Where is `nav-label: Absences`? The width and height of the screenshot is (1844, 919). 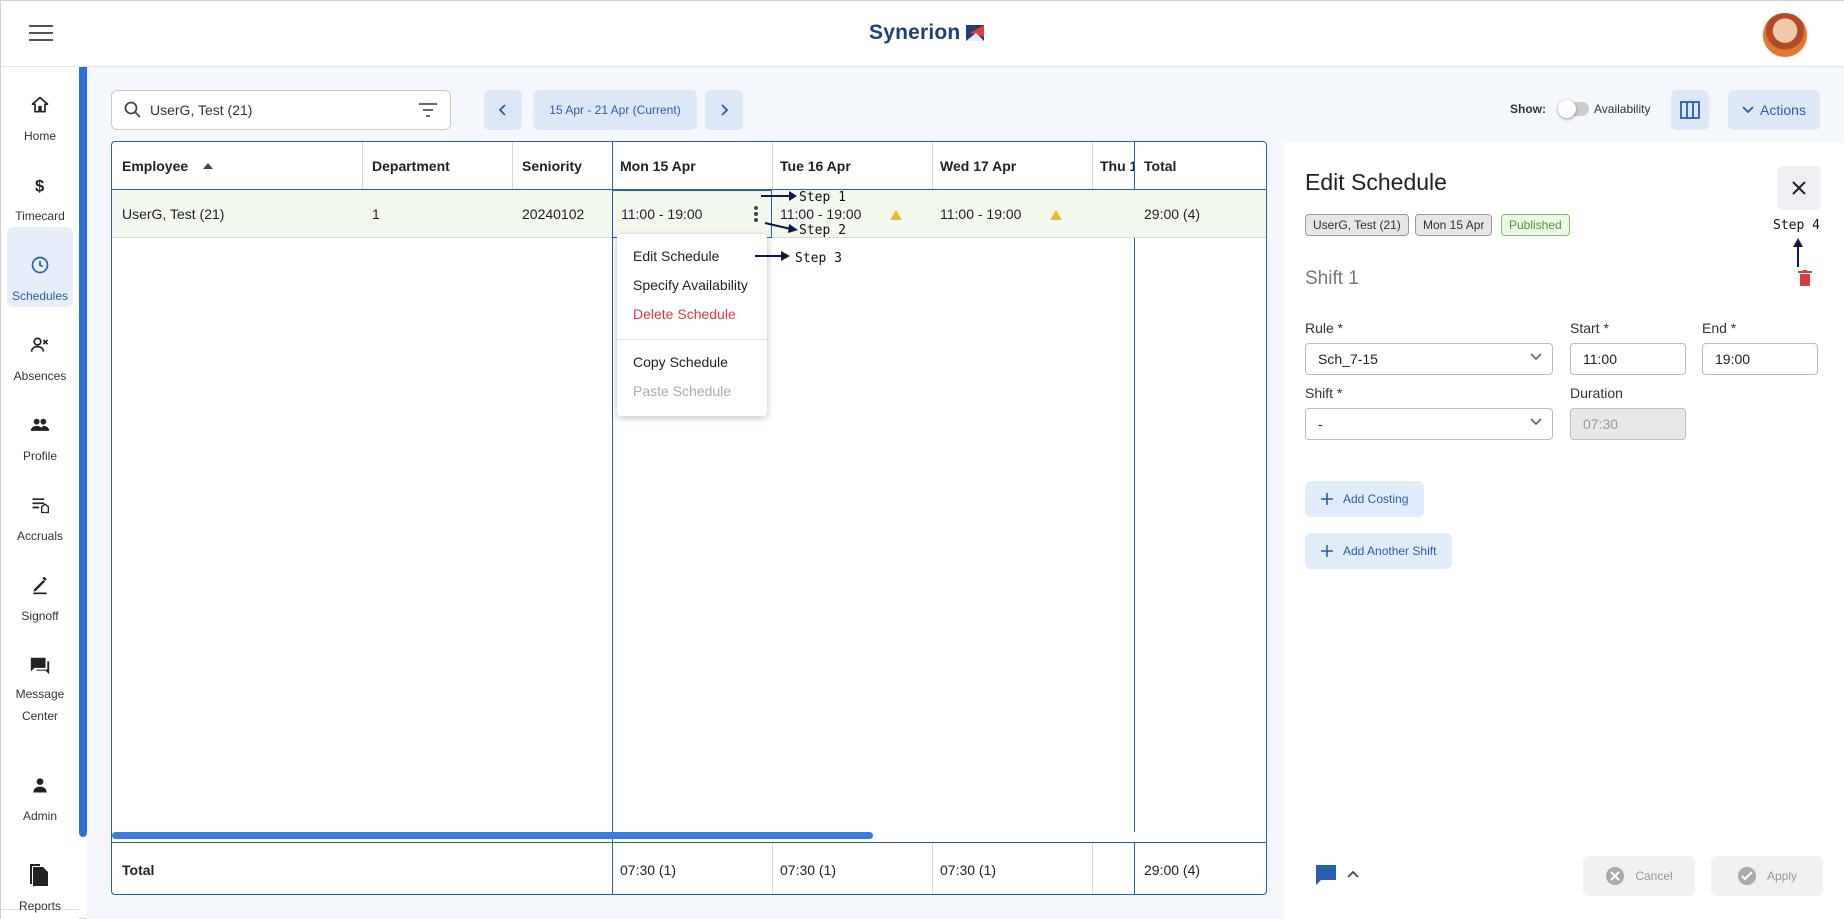
nav-label: Absences is located at coordinates (40, 376).